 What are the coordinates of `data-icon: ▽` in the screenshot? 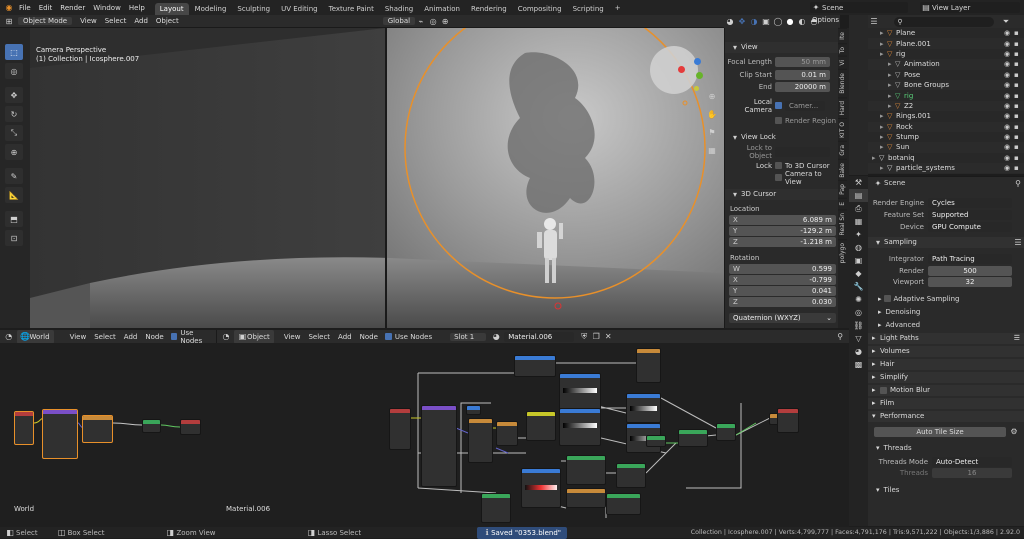 It's located at (858, 338).